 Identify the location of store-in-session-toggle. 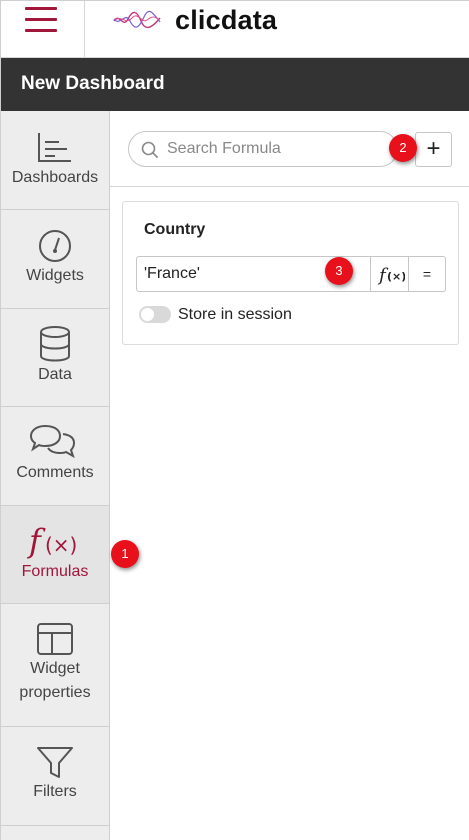
(155, 314).